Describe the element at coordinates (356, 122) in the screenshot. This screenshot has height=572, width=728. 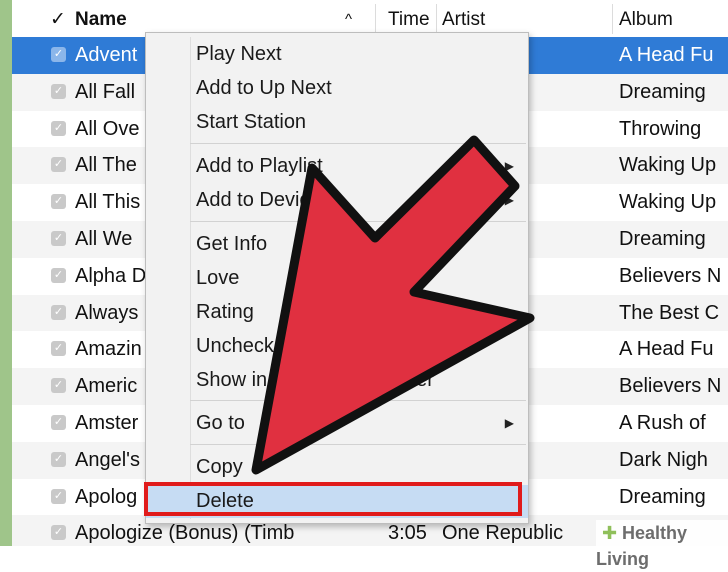
I see `menu-item-start-station: Start Station` at that location.